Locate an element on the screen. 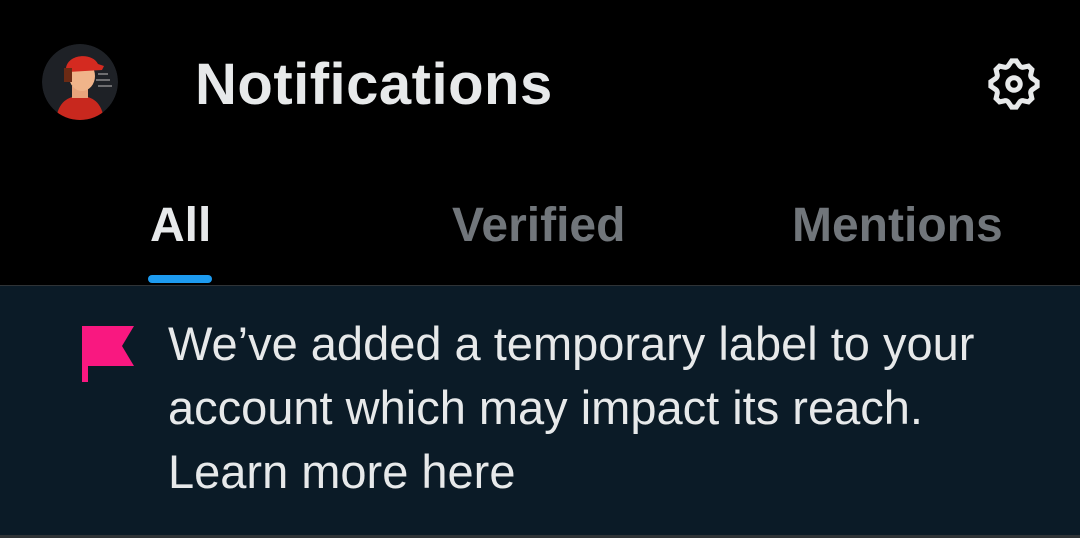  avatar-image is located at coordinates (80, 82).